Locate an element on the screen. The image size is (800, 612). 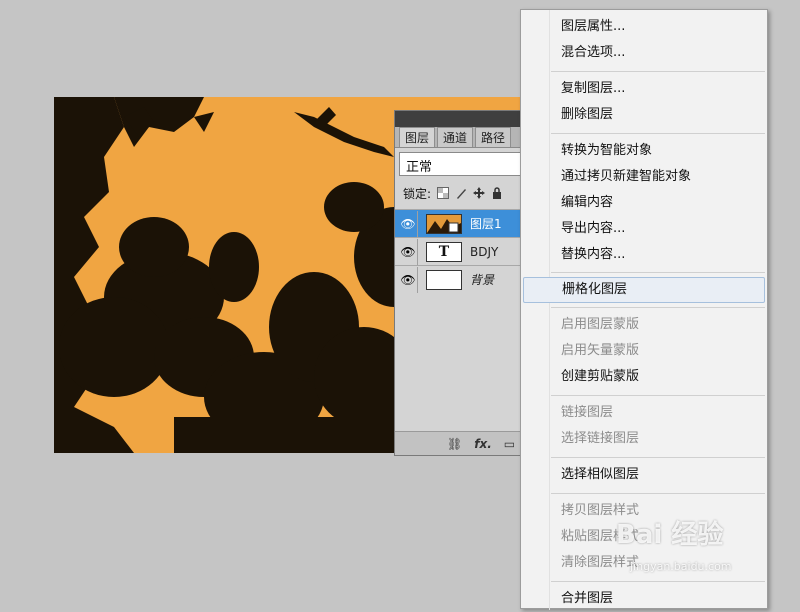
menu-item: 粘贴图层样式 is located at coordinates (644, 537).